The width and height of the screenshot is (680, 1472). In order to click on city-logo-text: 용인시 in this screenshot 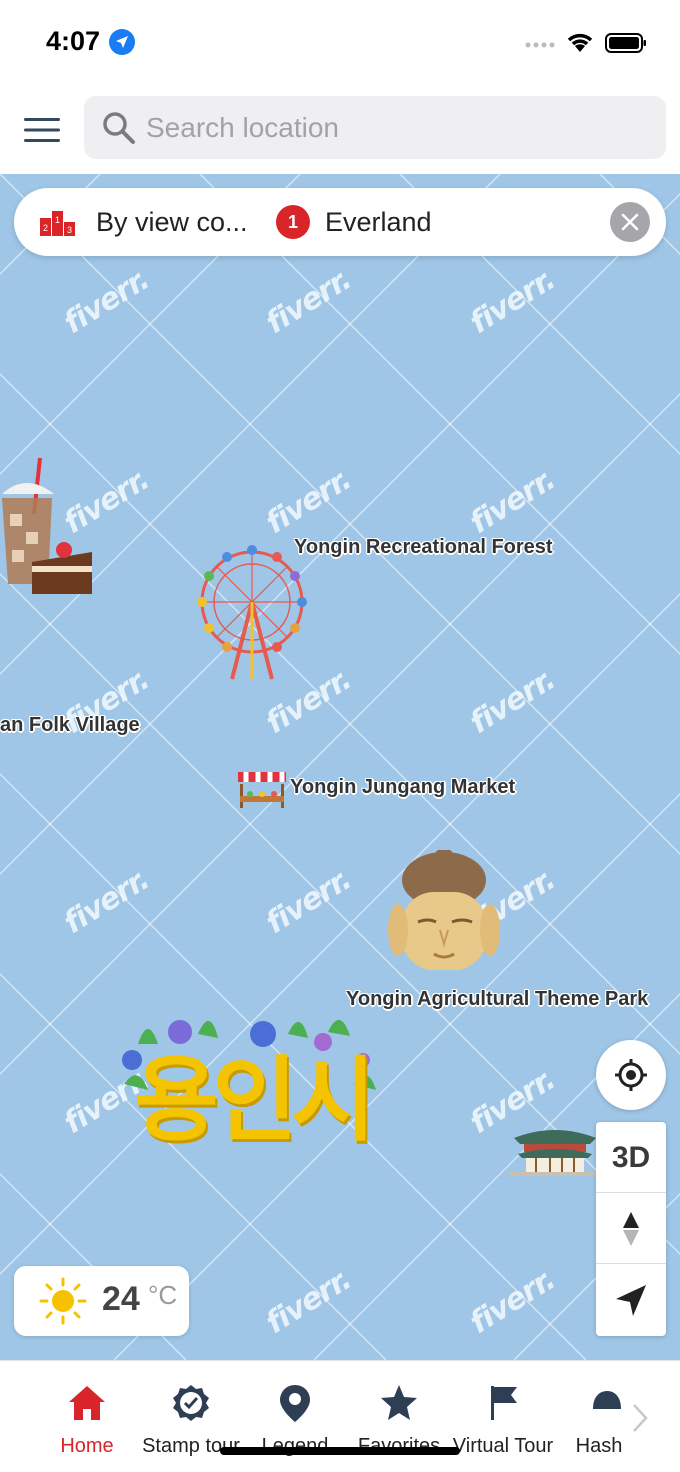, I will do `click(255, 1100)`.